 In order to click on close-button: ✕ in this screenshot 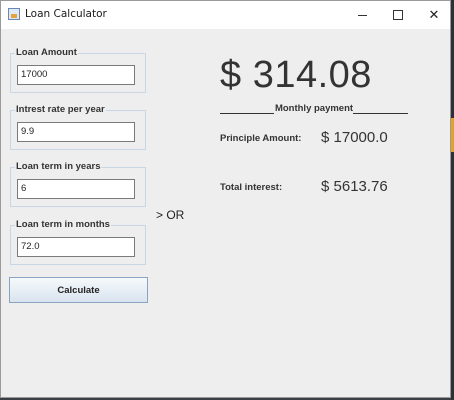, I will do `click(434, 15)`.